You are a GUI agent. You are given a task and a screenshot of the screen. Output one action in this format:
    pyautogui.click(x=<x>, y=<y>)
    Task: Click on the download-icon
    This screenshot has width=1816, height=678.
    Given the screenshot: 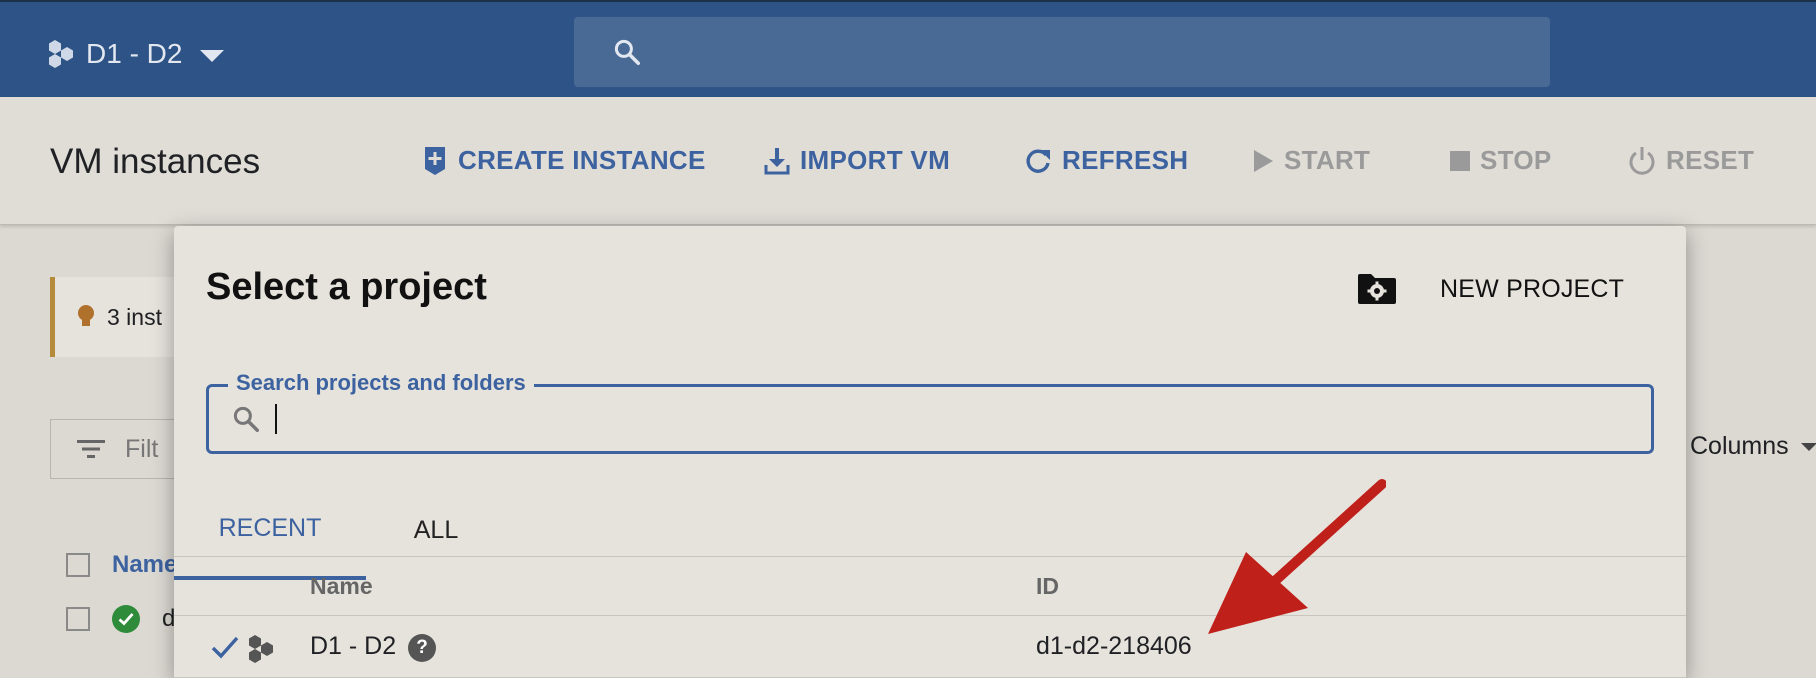 What is the action you would take?
    pyautogui.click(x=777, y=161)
    